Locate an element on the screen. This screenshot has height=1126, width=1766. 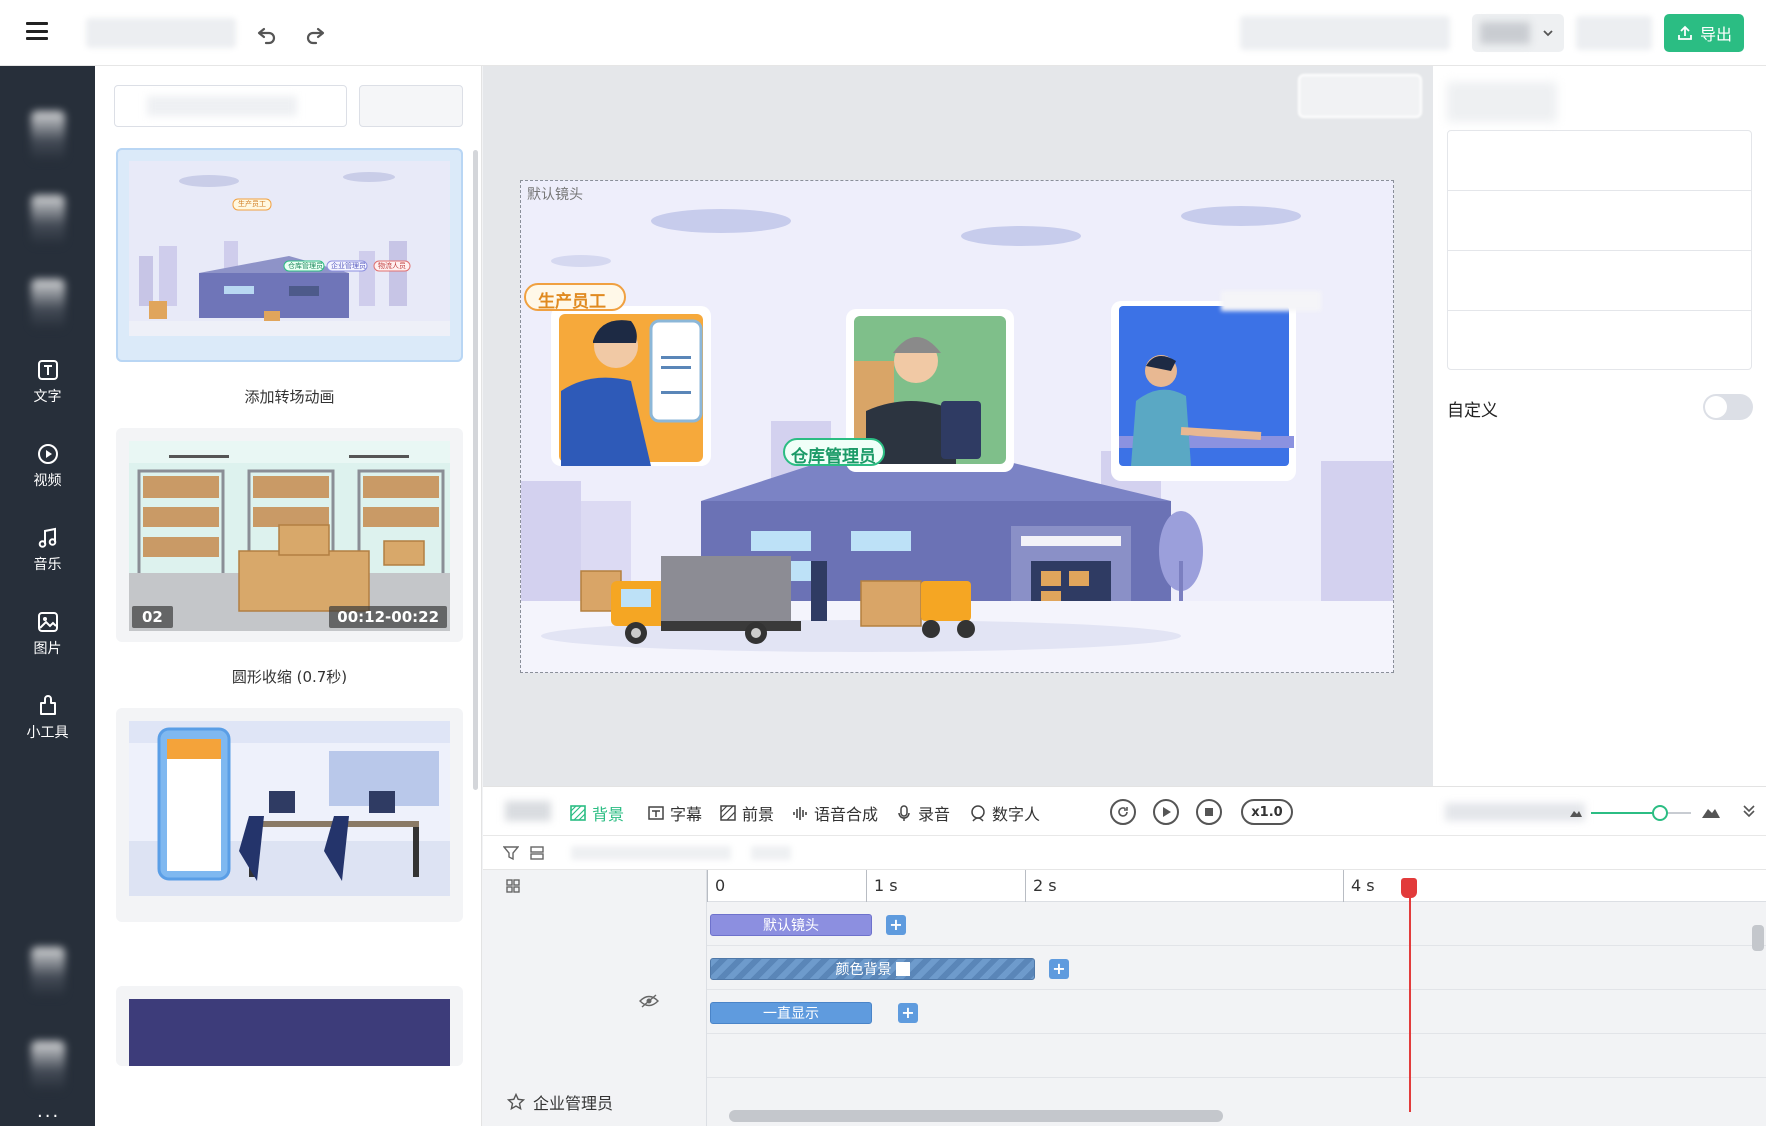
play-icon is located at coordinates (1167, 812).